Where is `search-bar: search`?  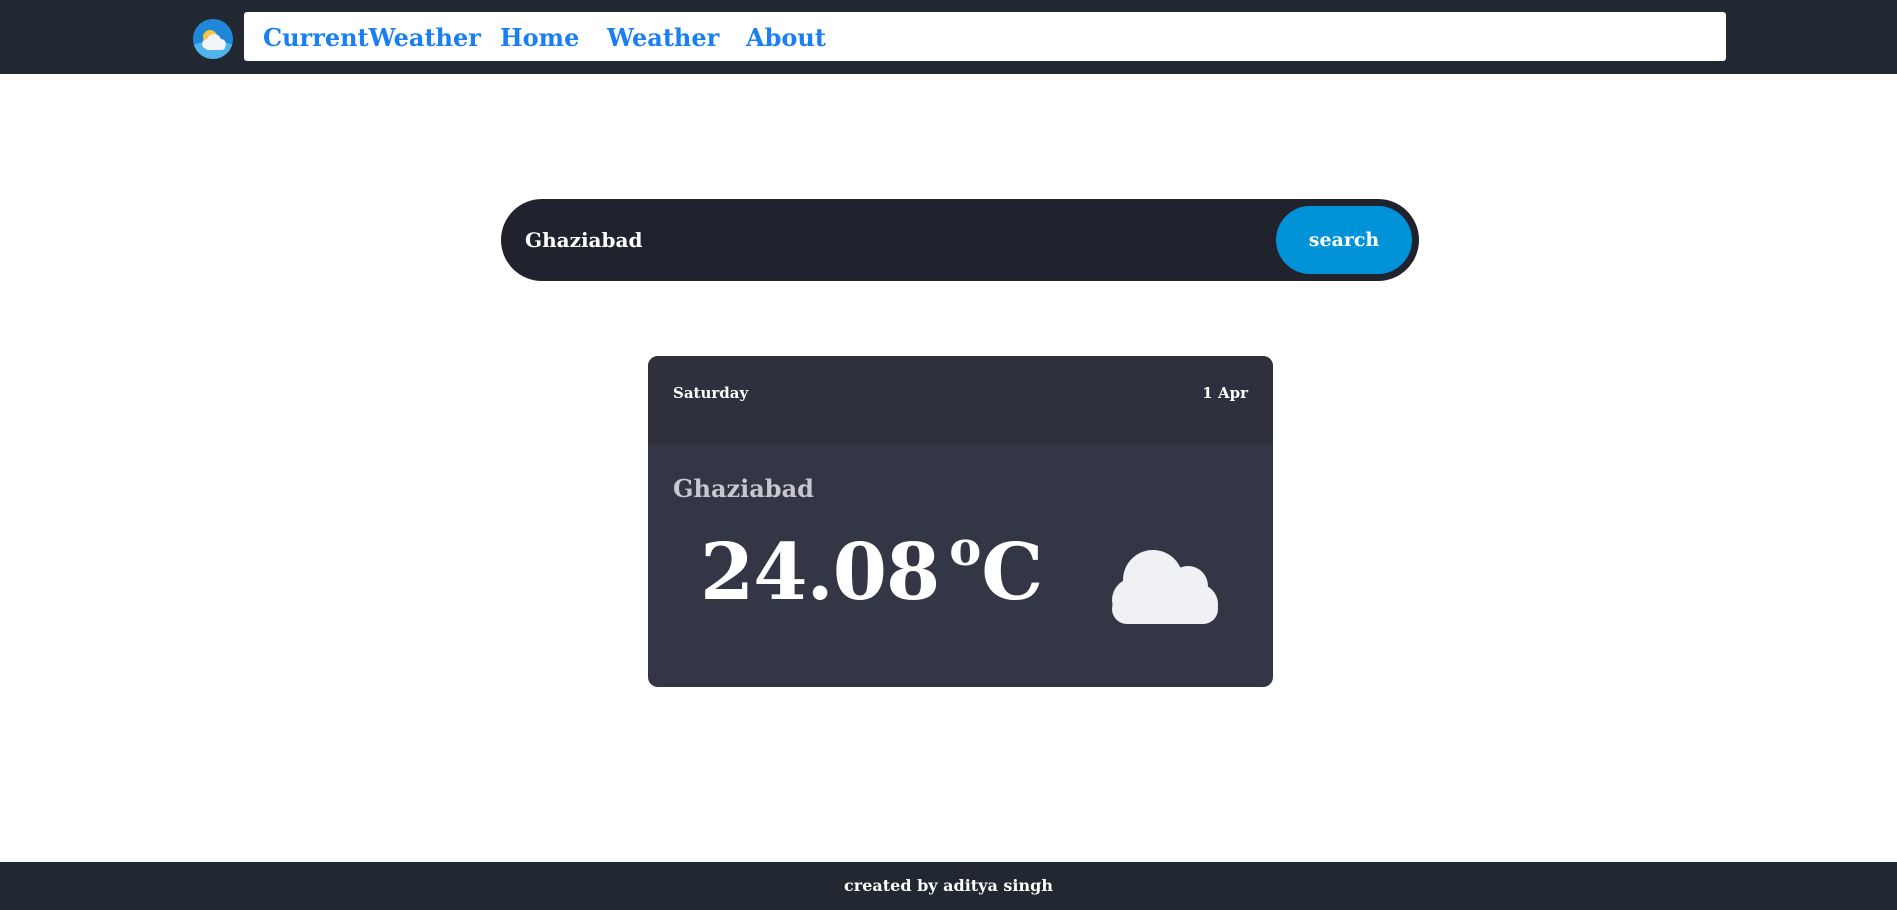
search-bar: search is located at coordinates (960, 240).